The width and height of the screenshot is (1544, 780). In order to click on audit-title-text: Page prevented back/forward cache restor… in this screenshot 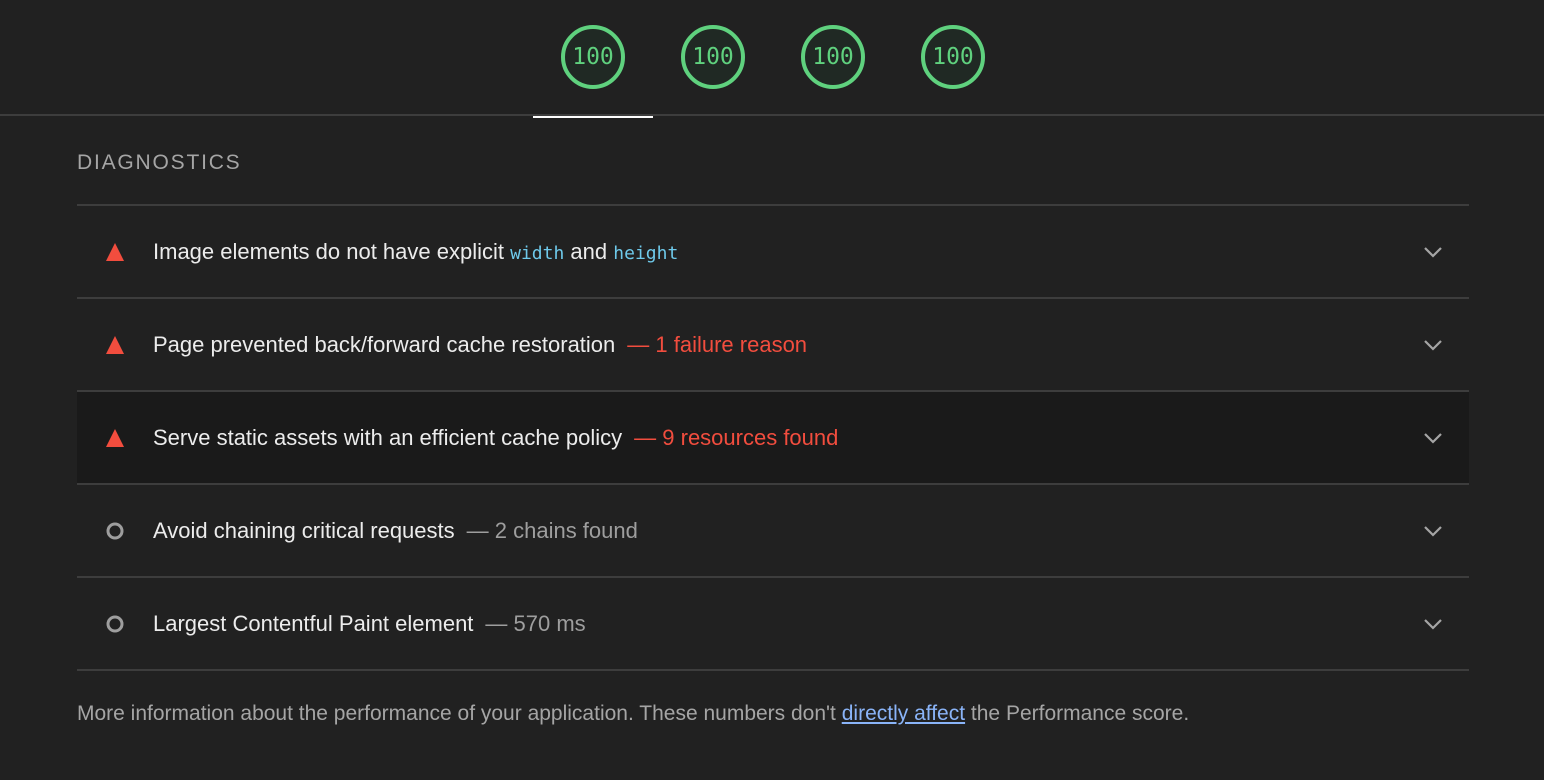, I will do `click(384, 344)`.